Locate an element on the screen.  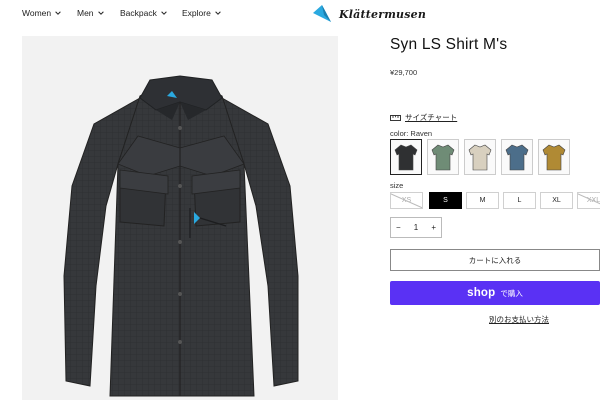
shop-pay-suffix: で購入 is located at coordinates (511, 293).